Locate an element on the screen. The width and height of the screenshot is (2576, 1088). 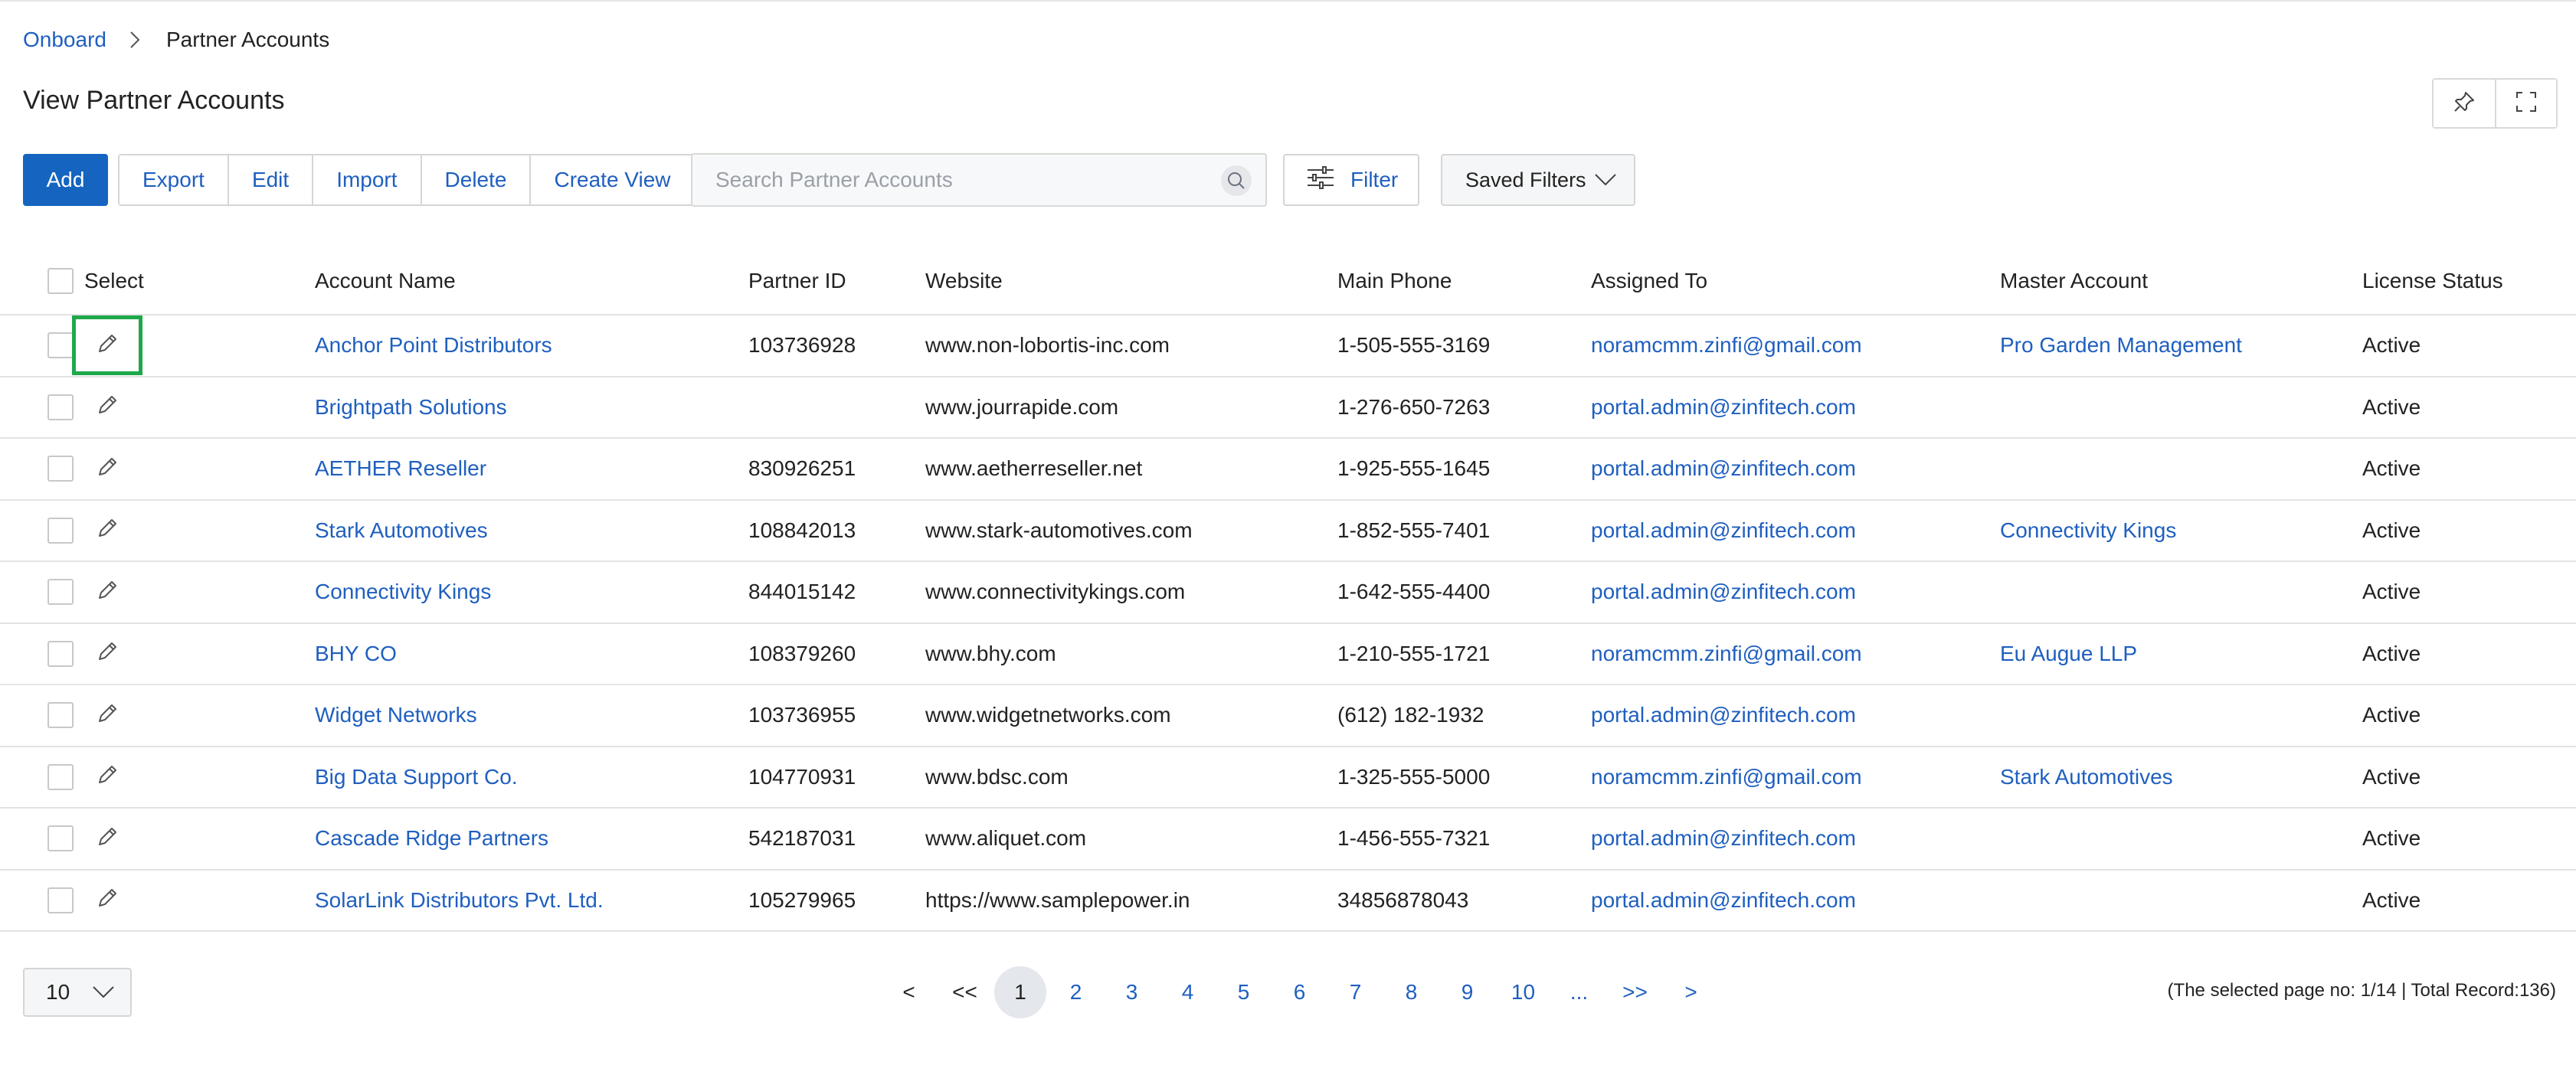
pin-button is located at coordinates (2464, 103).